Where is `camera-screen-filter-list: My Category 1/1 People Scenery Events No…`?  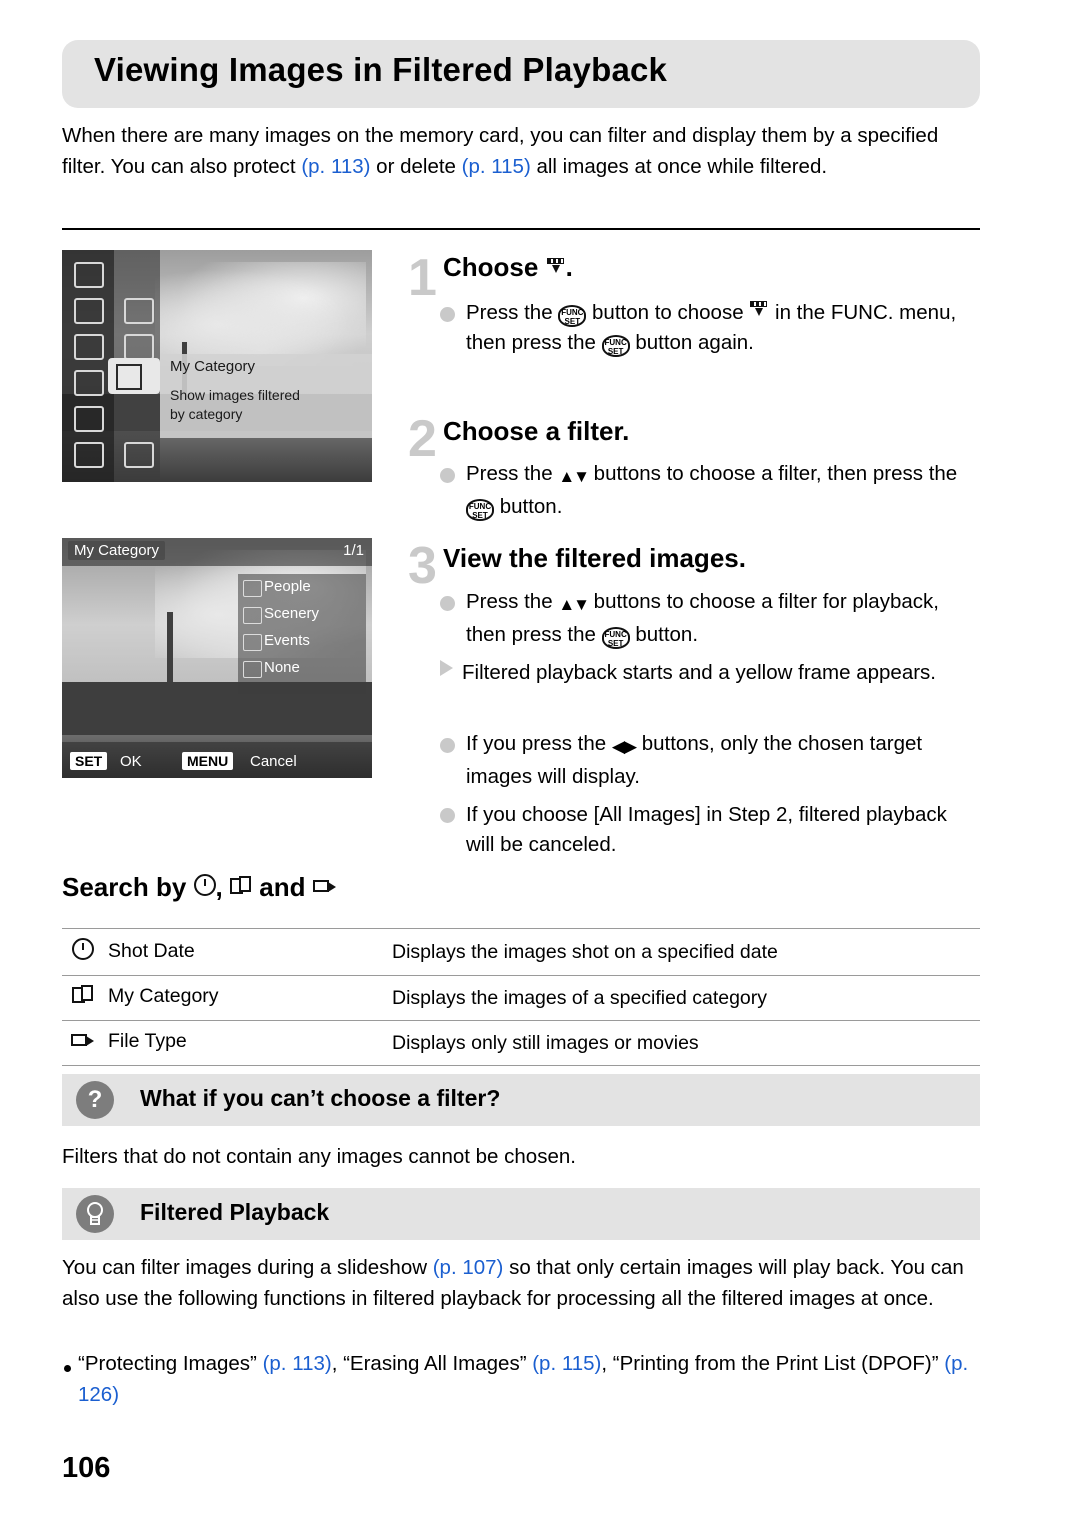 camera-screen-filter-list: My Category 1/1 People Scenery Events No… is located at coordinates (217, 658).